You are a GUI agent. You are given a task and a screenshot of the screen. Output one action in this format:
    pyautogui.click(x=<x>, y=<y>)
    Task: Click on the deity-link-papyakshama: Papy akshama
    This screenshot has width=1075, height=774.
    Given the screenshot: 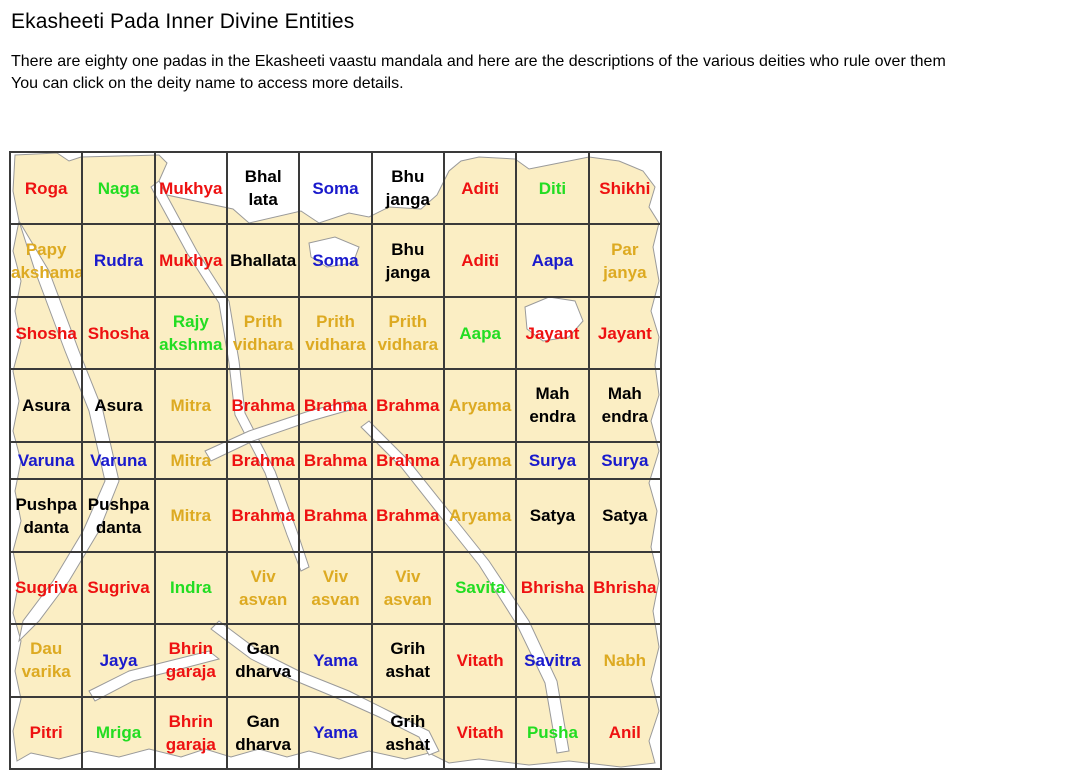 What is the action you would take?
    pyautogui.click(x=46, y=261)
    